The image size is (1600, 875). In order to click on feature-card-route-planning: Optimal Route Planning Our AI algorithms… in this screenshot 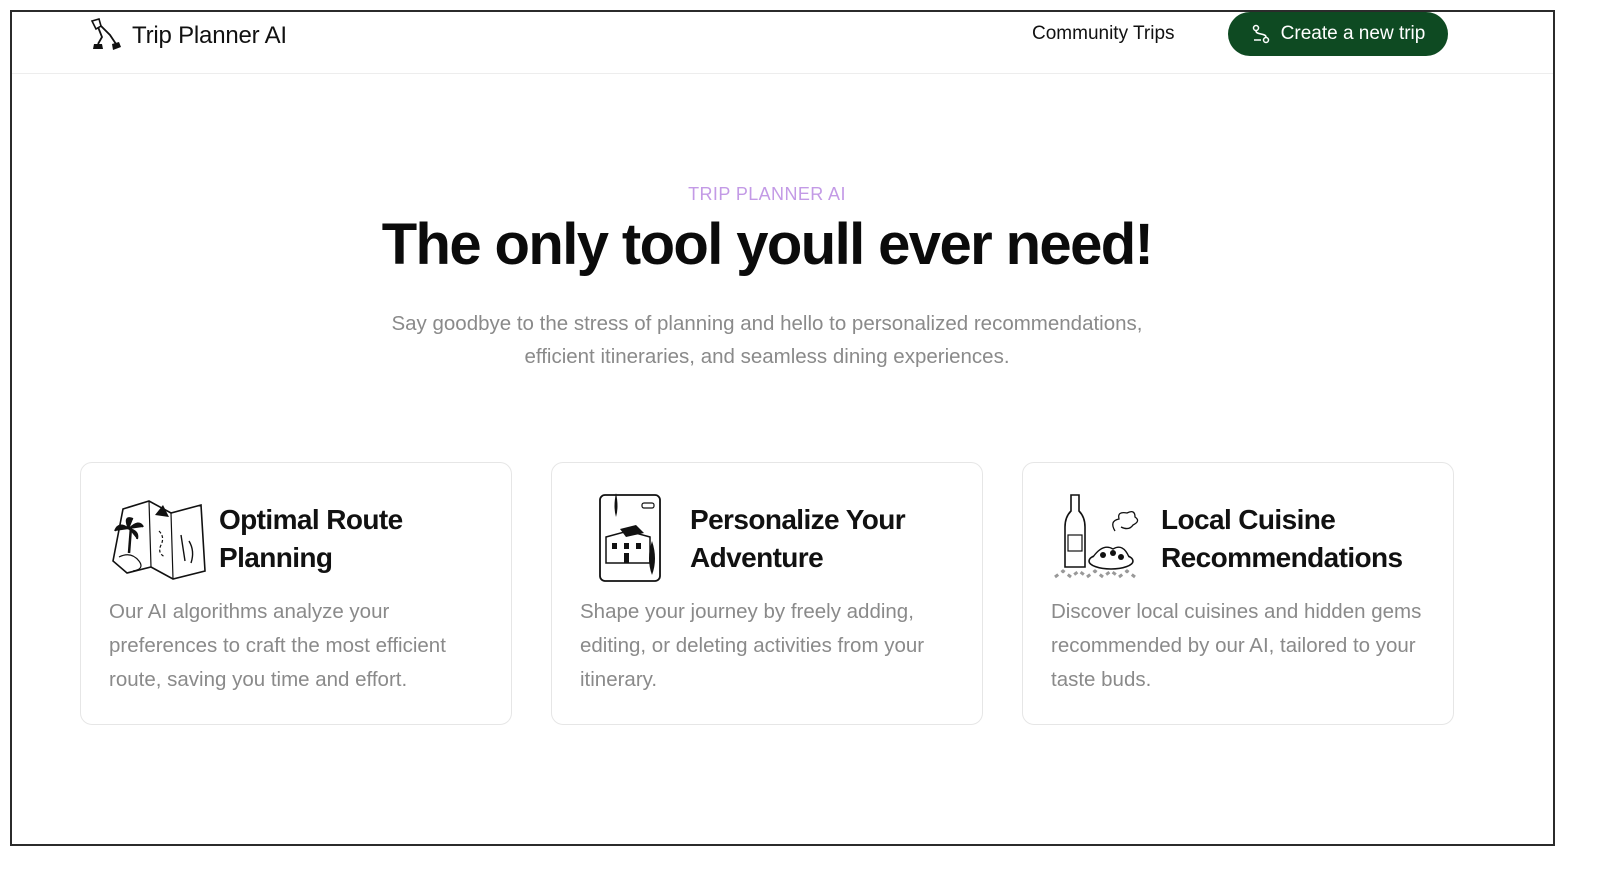, I will do `click(296, 593)`.